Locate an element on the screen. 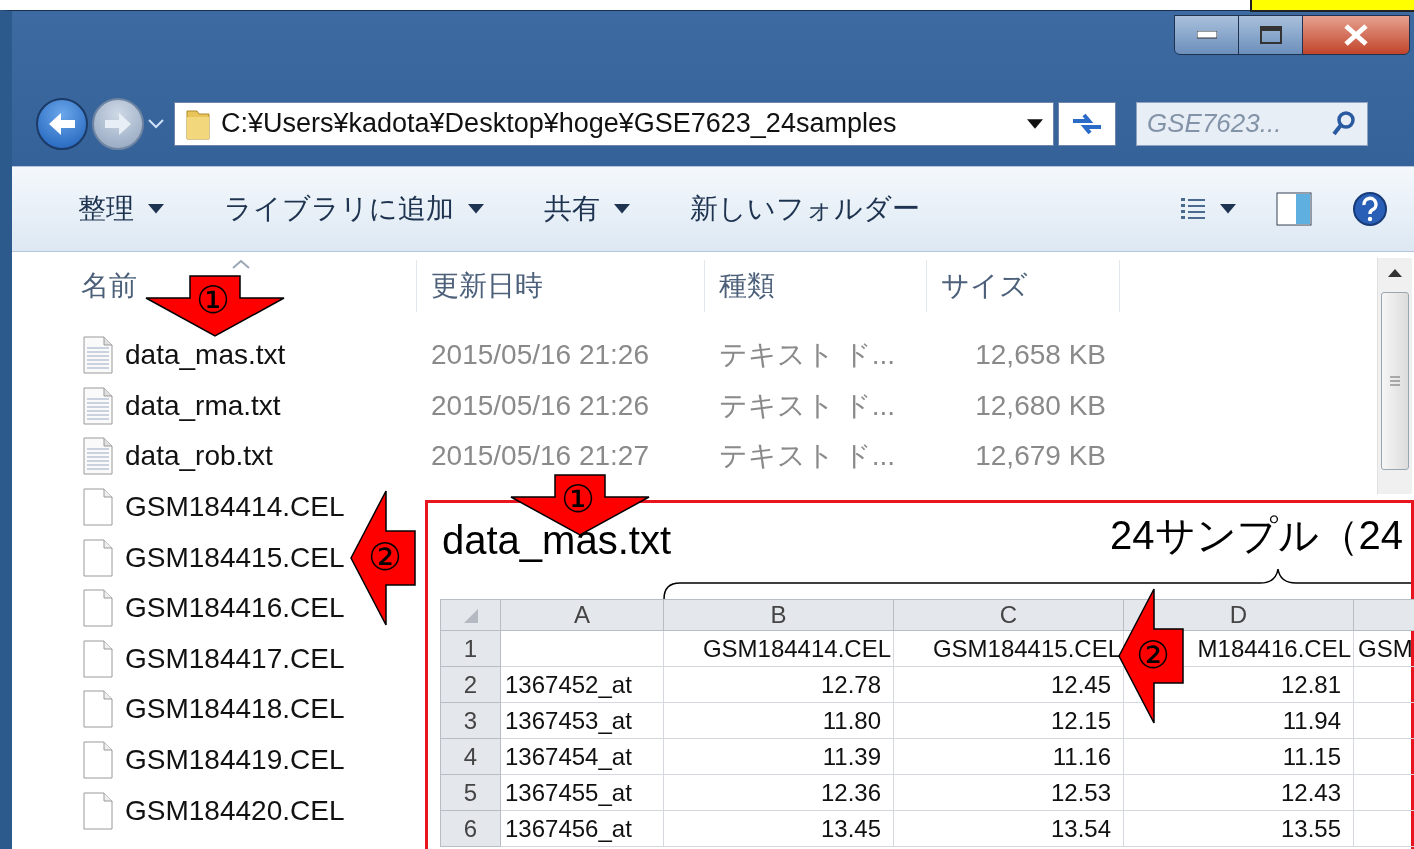  column-header: 名前 is located at coordinates (109, 286).